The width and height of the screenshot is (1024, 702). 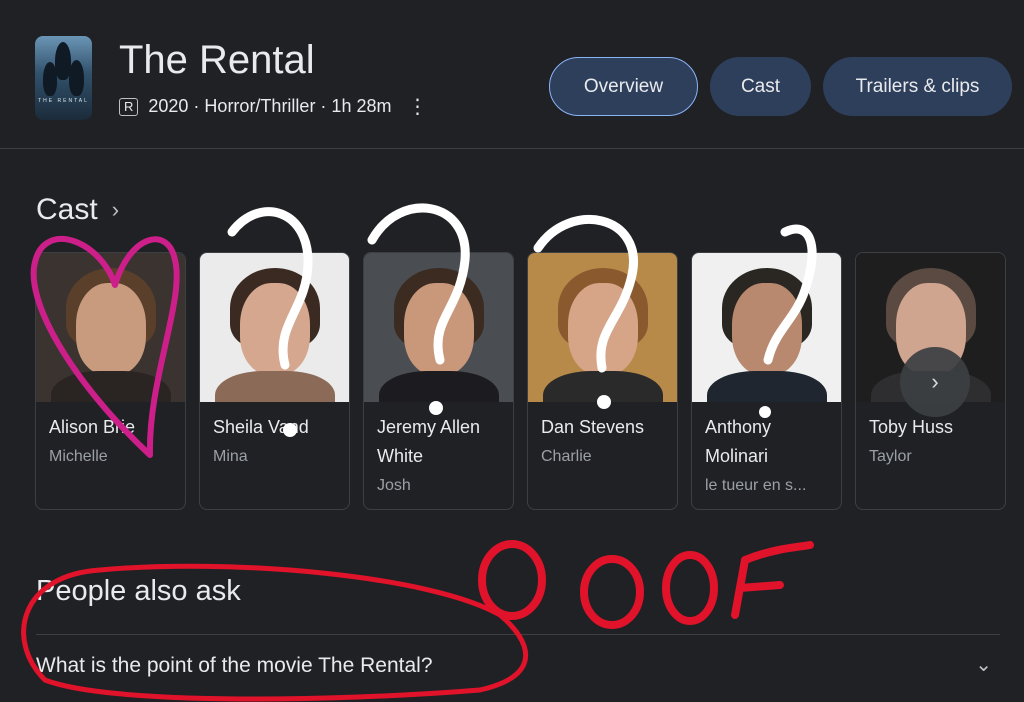 I want to click on cast-card: Sheila Vand Mina, so click(x=274, y=381).